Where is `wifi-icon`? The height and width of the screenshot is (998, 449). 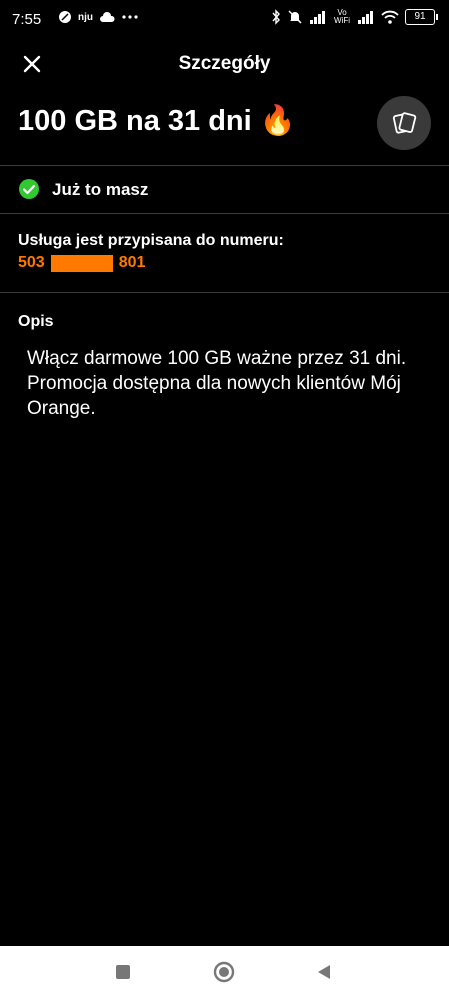
wifi-icon is located at coordinates (390, 17).